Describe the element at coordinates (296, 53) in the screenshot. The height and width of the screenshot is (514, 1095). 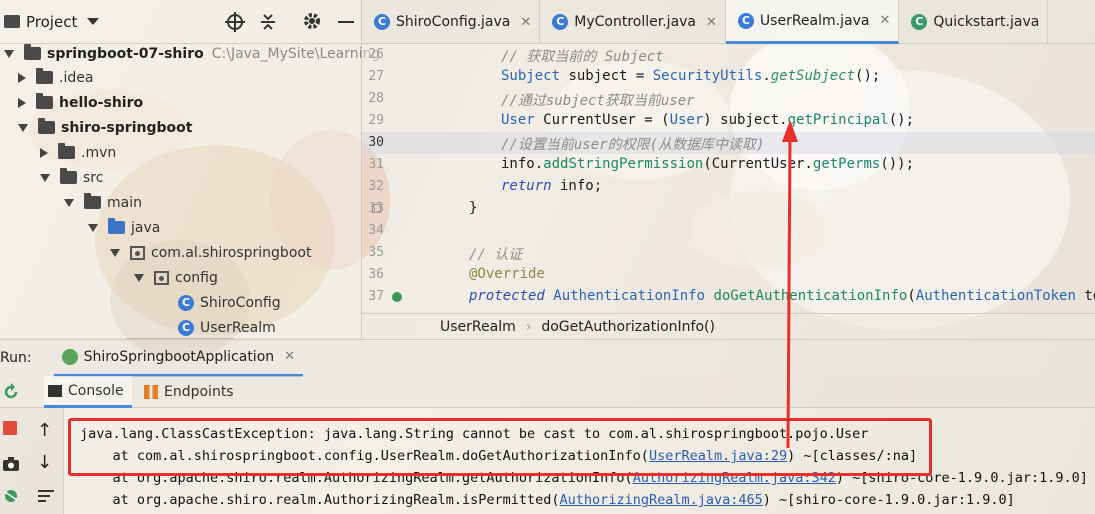
I see `tree-item-path-hint: C:\Java_MySite\Learning` at that location.